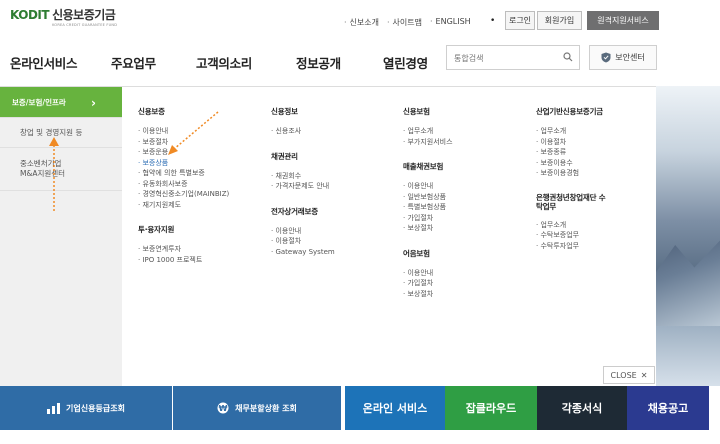 The image size is (720, 444). I want to click on logo-title: 신용보증기금, so click(84, 15).